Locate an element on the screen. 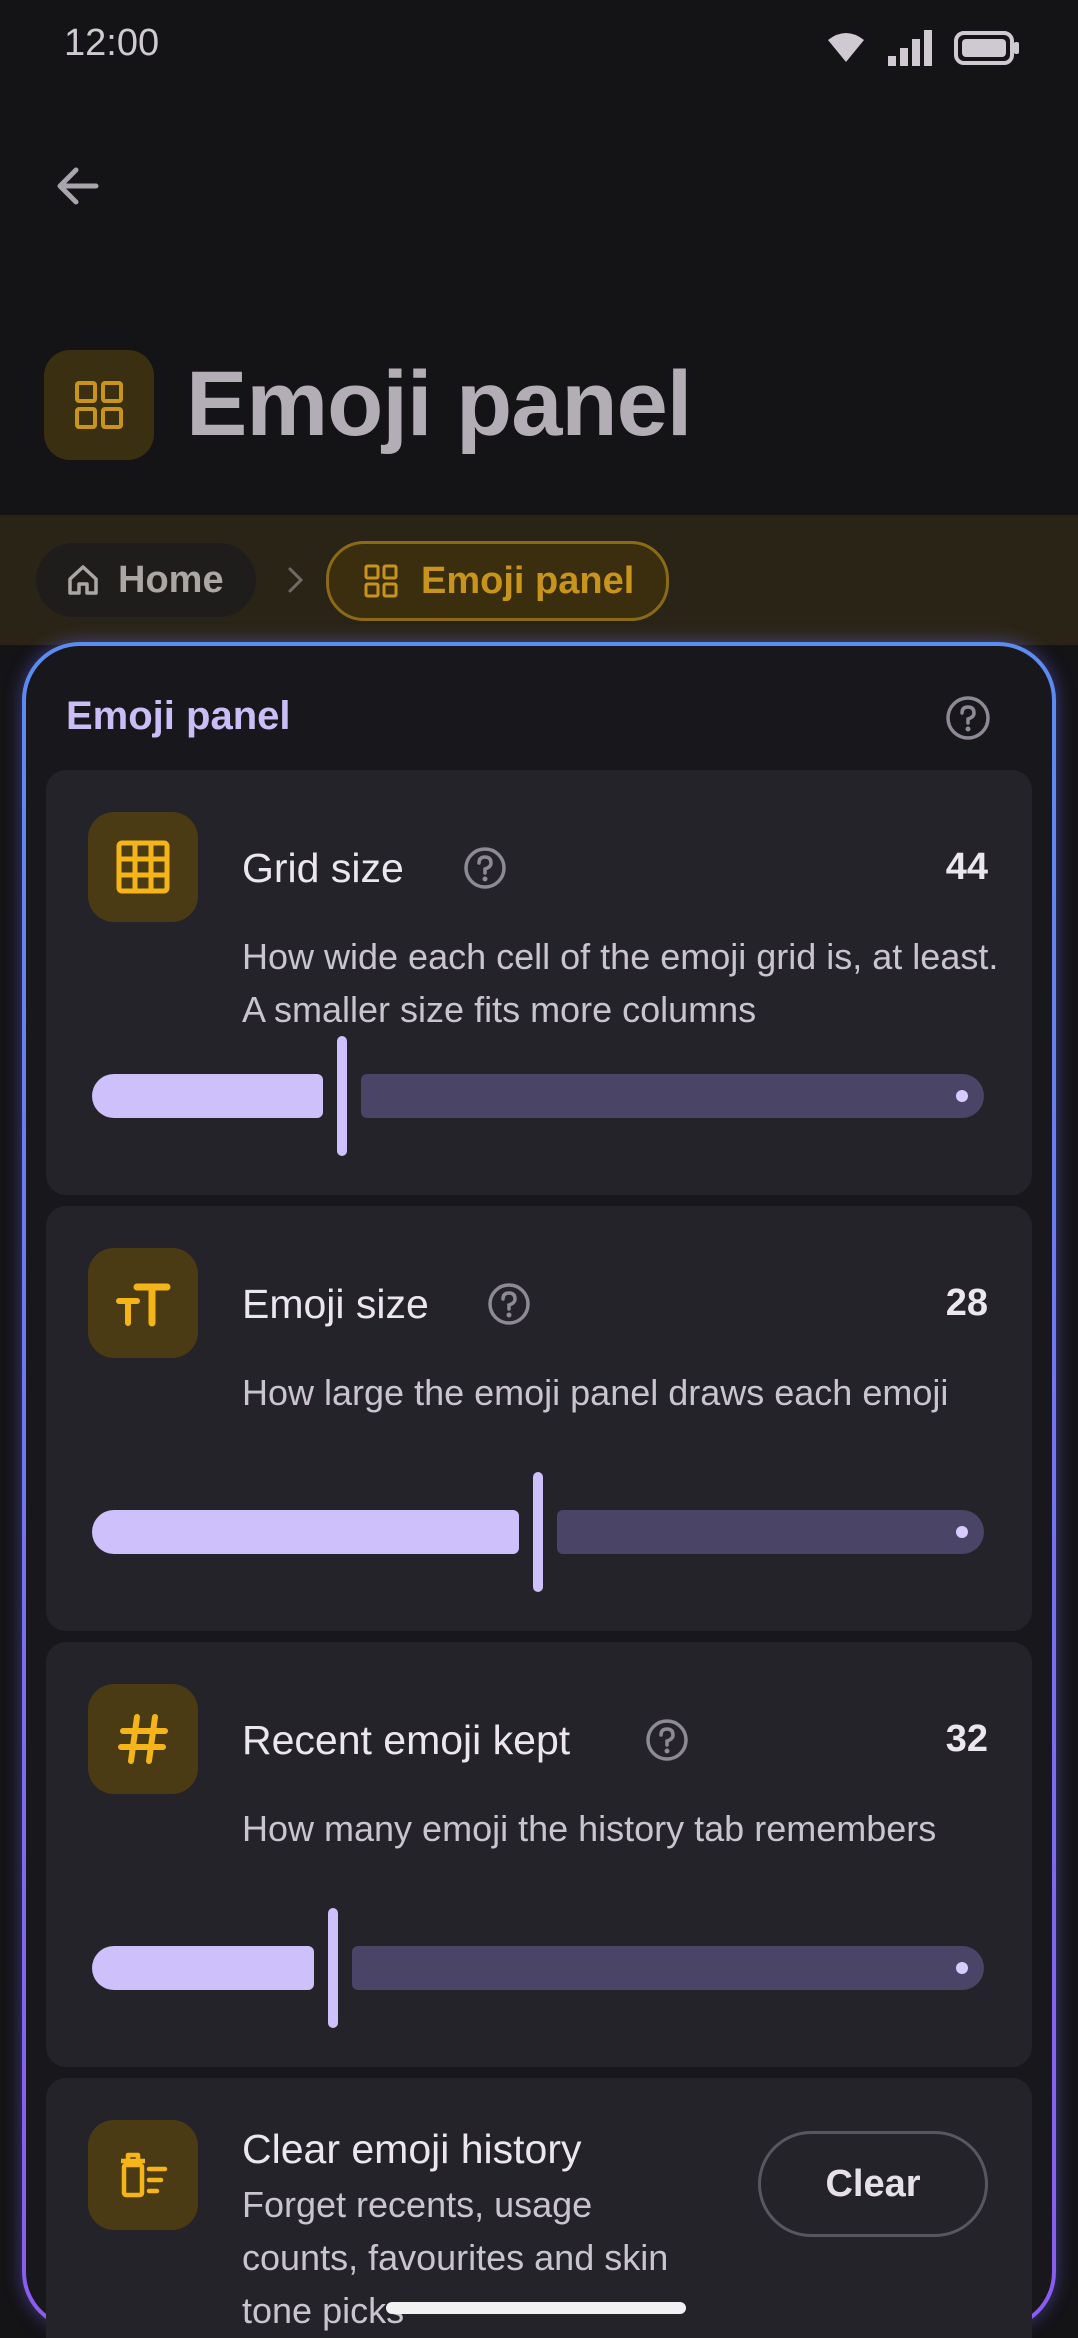 The height and width of the screenshot is (2338, 1078). recent-emoji-slider is located at coordinates (538, 1968).